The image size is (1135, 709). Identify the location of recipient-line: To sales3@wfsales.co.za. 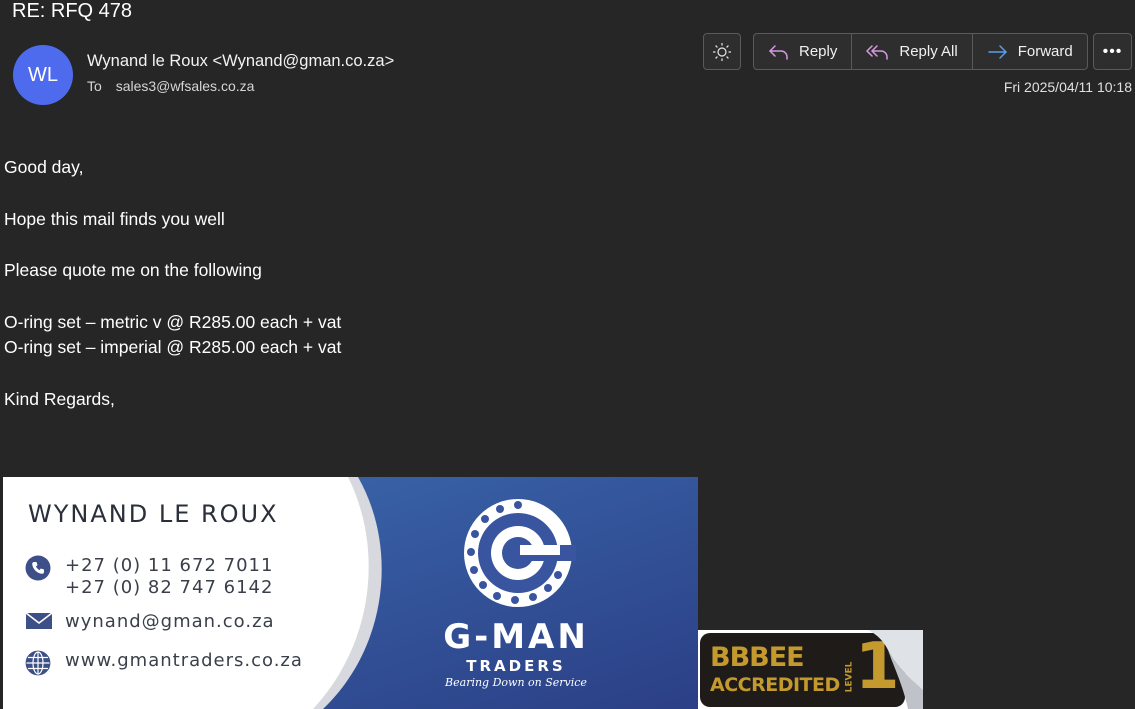
(170, 86).